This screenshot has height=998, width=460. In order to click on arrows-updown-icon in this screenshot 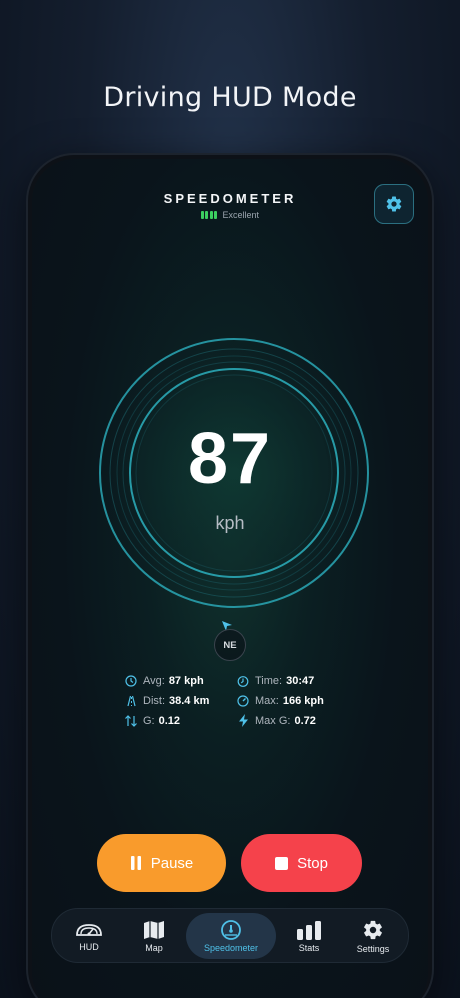, I will do `click(131, 721)`.